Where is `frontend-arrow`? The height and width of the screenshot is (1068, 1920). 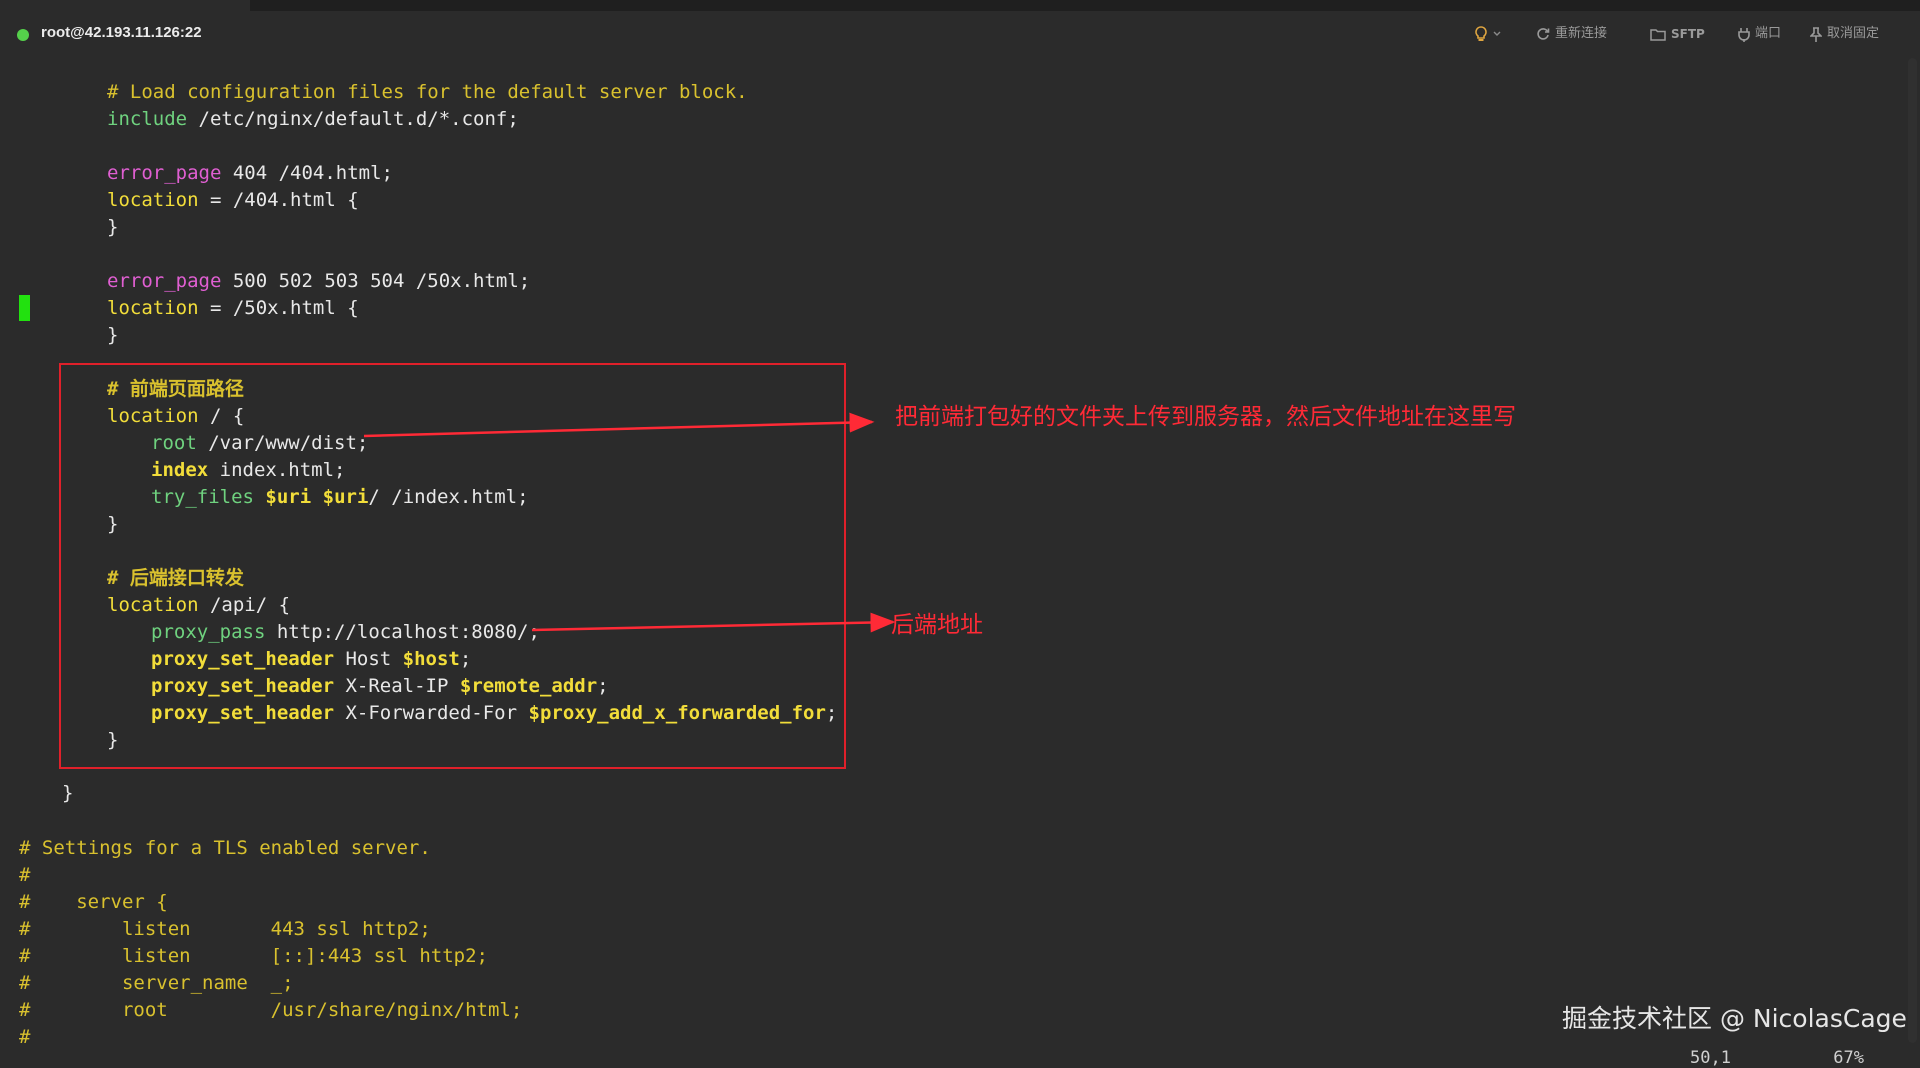 frontend-arrow is located at coordinates (619, 425).